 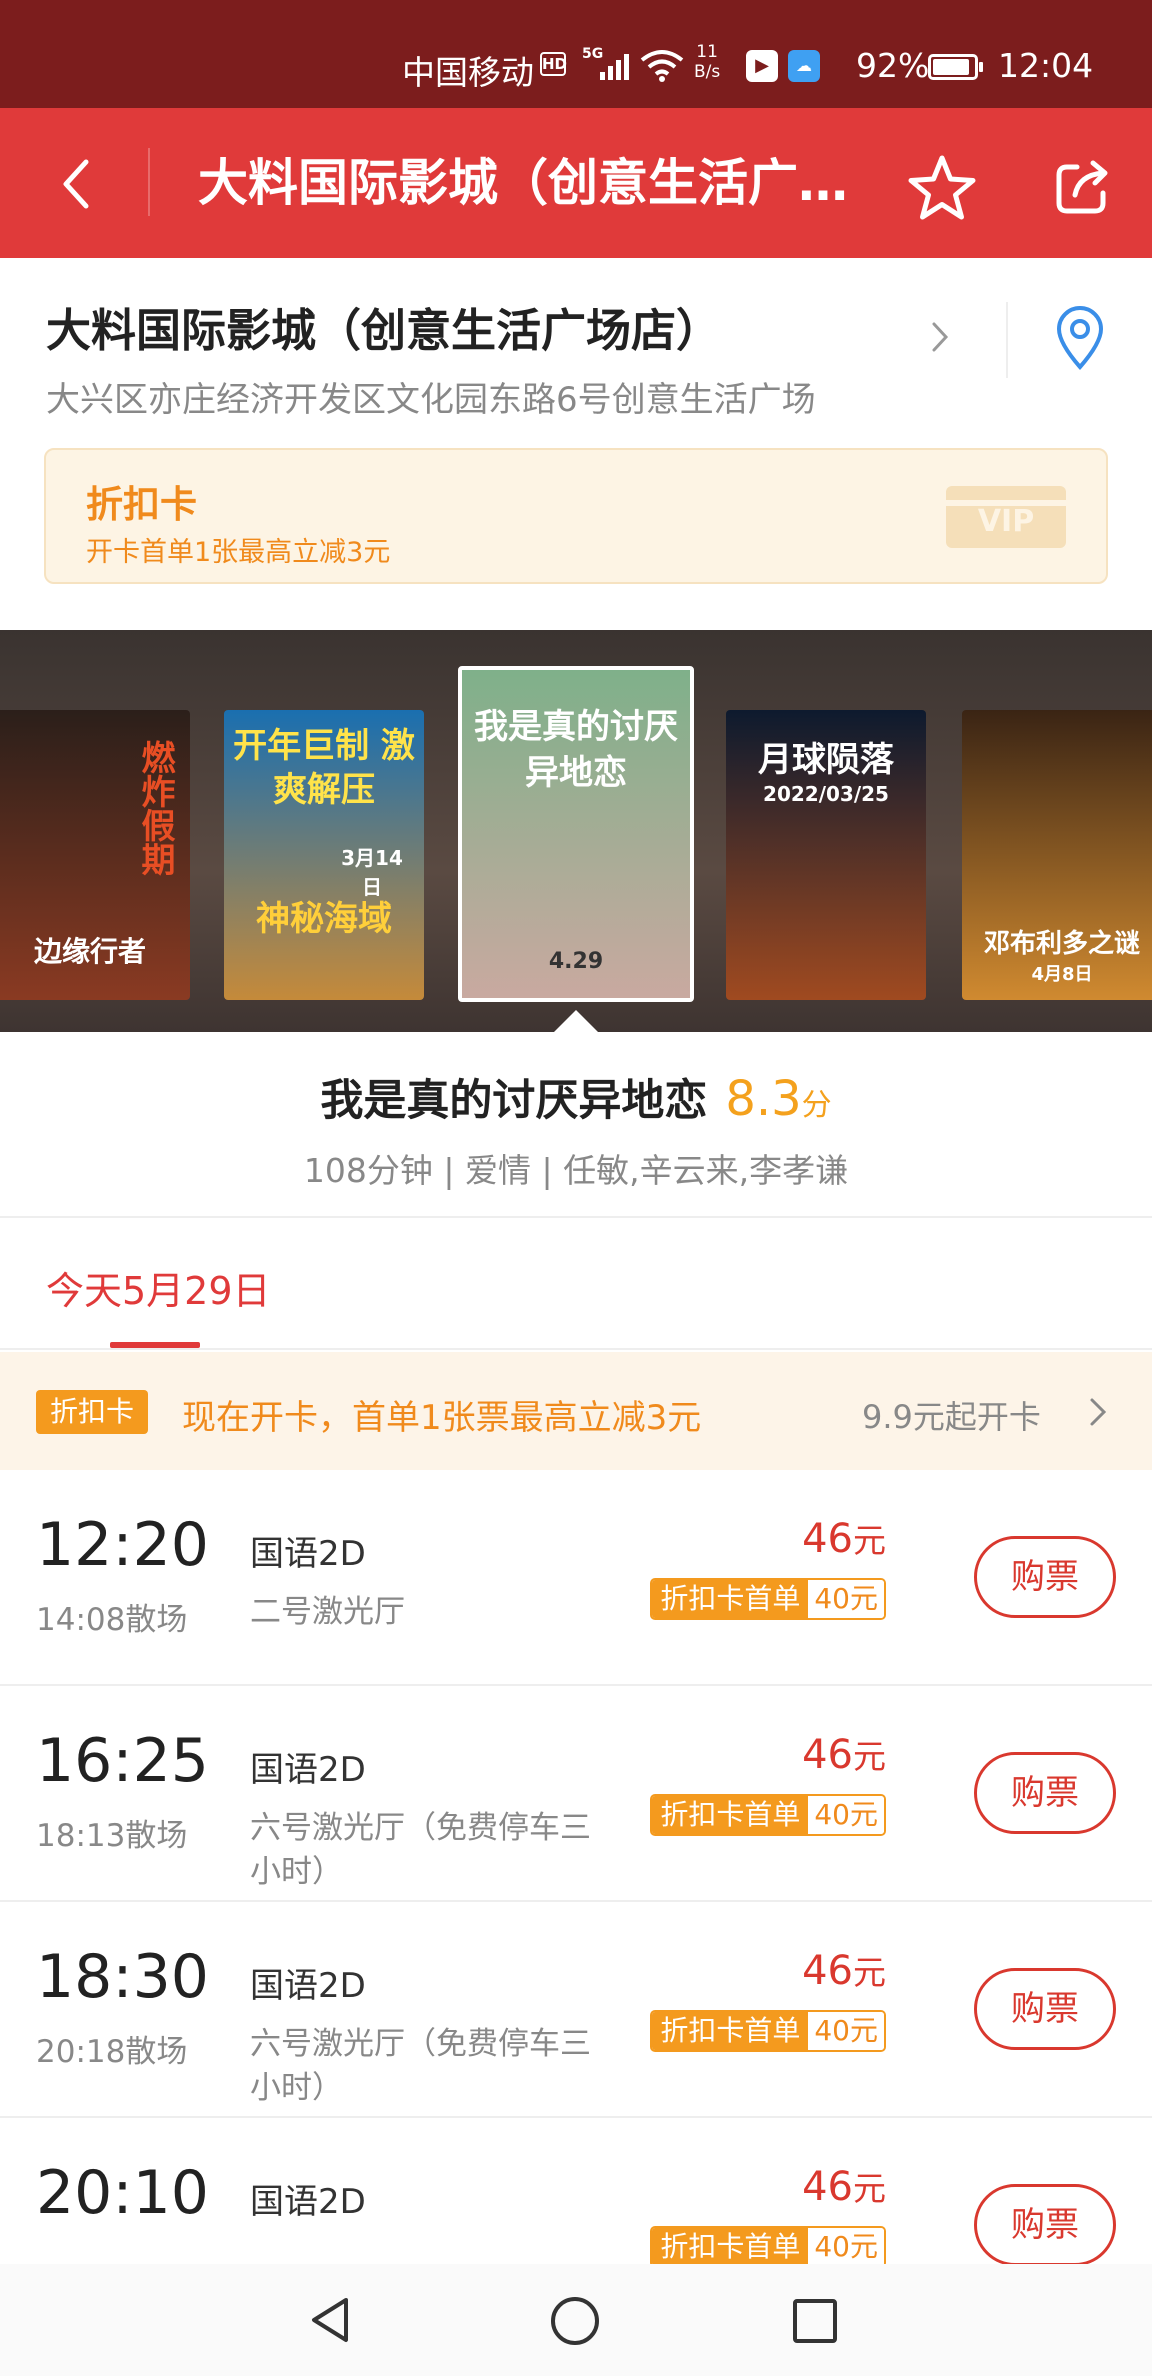 What do you see at coordinates (576, 1170) in the screenshot?
I see `movie-meta: 108分钟 | 爱情 | 任敏,辛云来,李孝谦` at bounding box center [576, 1170].